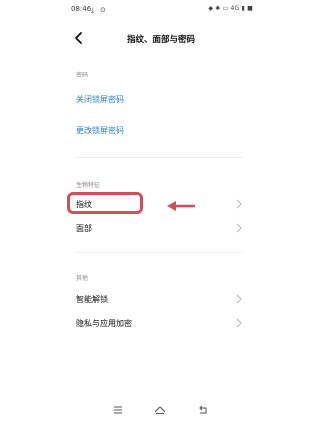 This screenshot has width=320, height=421. I want to click on pointer-arrow-icon, so click(181, 206).